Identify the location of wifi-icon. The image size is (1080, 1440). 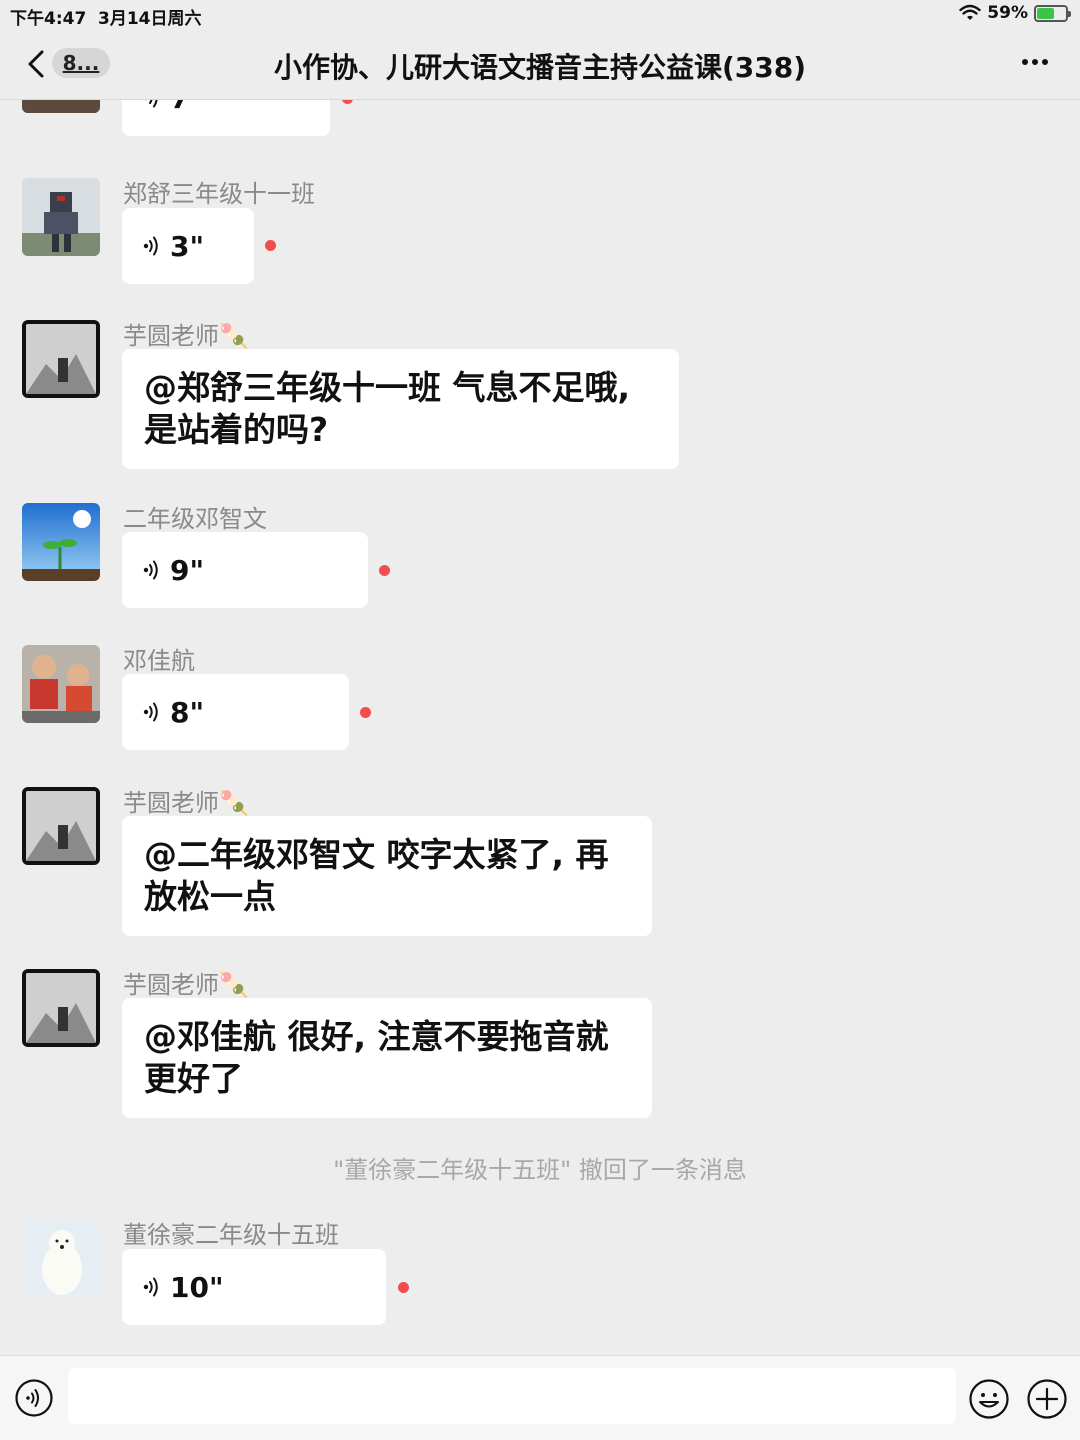
(970, 12).